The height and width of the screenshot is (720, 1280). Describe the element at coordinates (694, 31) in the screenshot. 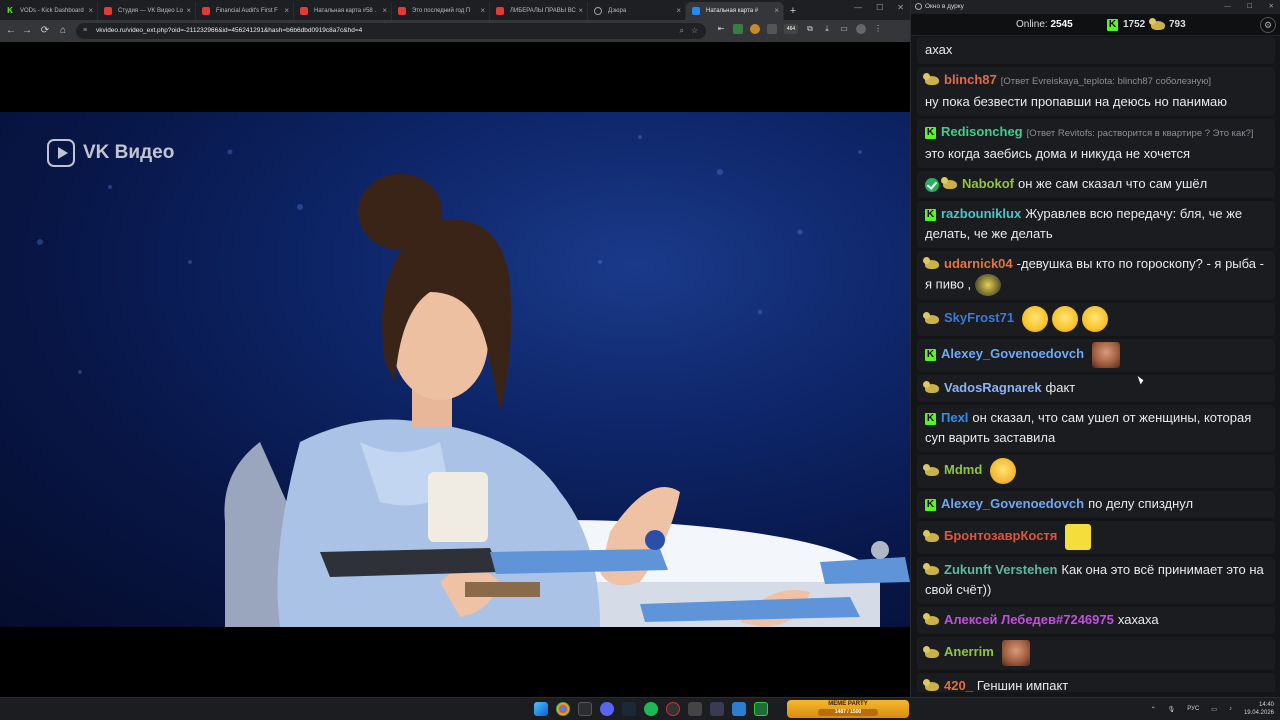

I see `bookmark-star-icon: ☆` at that location.